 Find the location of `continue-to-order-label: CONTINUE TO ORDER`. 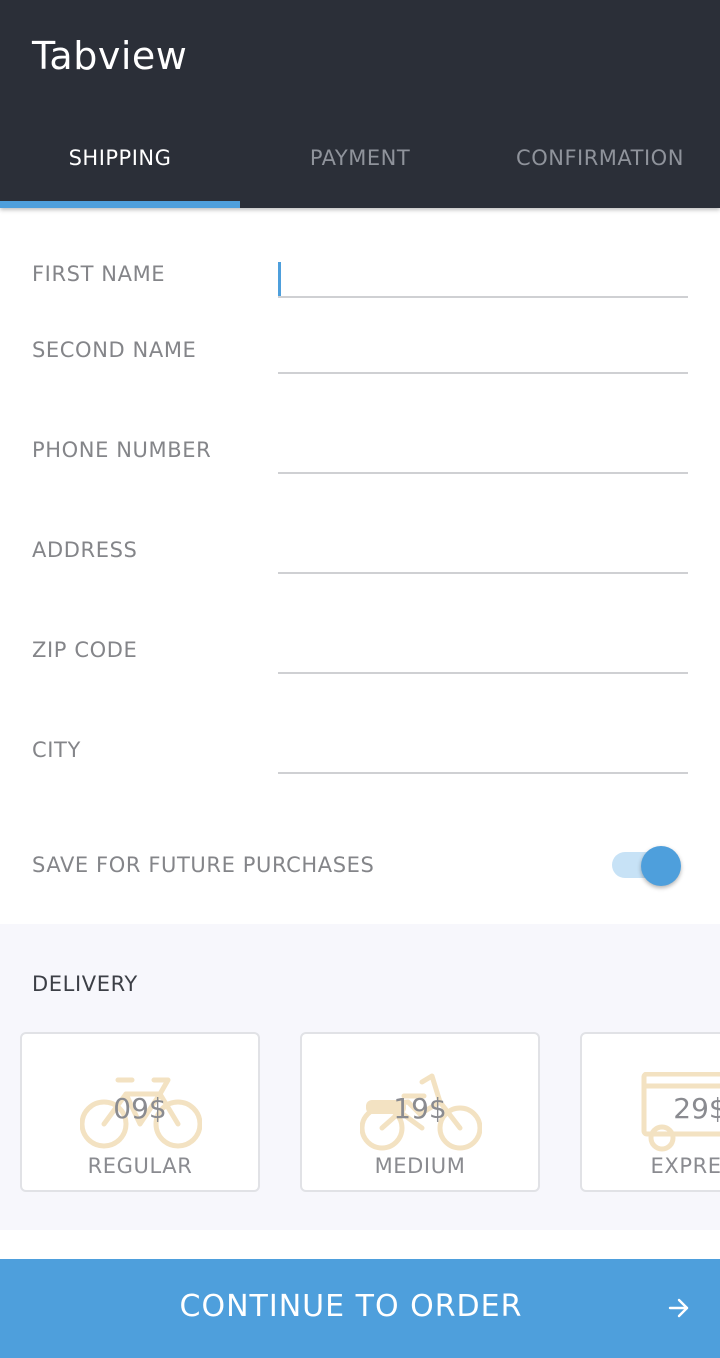

continue-to-order-label: CONTINUE TO ORDER is located at coordinates (351, 1306).